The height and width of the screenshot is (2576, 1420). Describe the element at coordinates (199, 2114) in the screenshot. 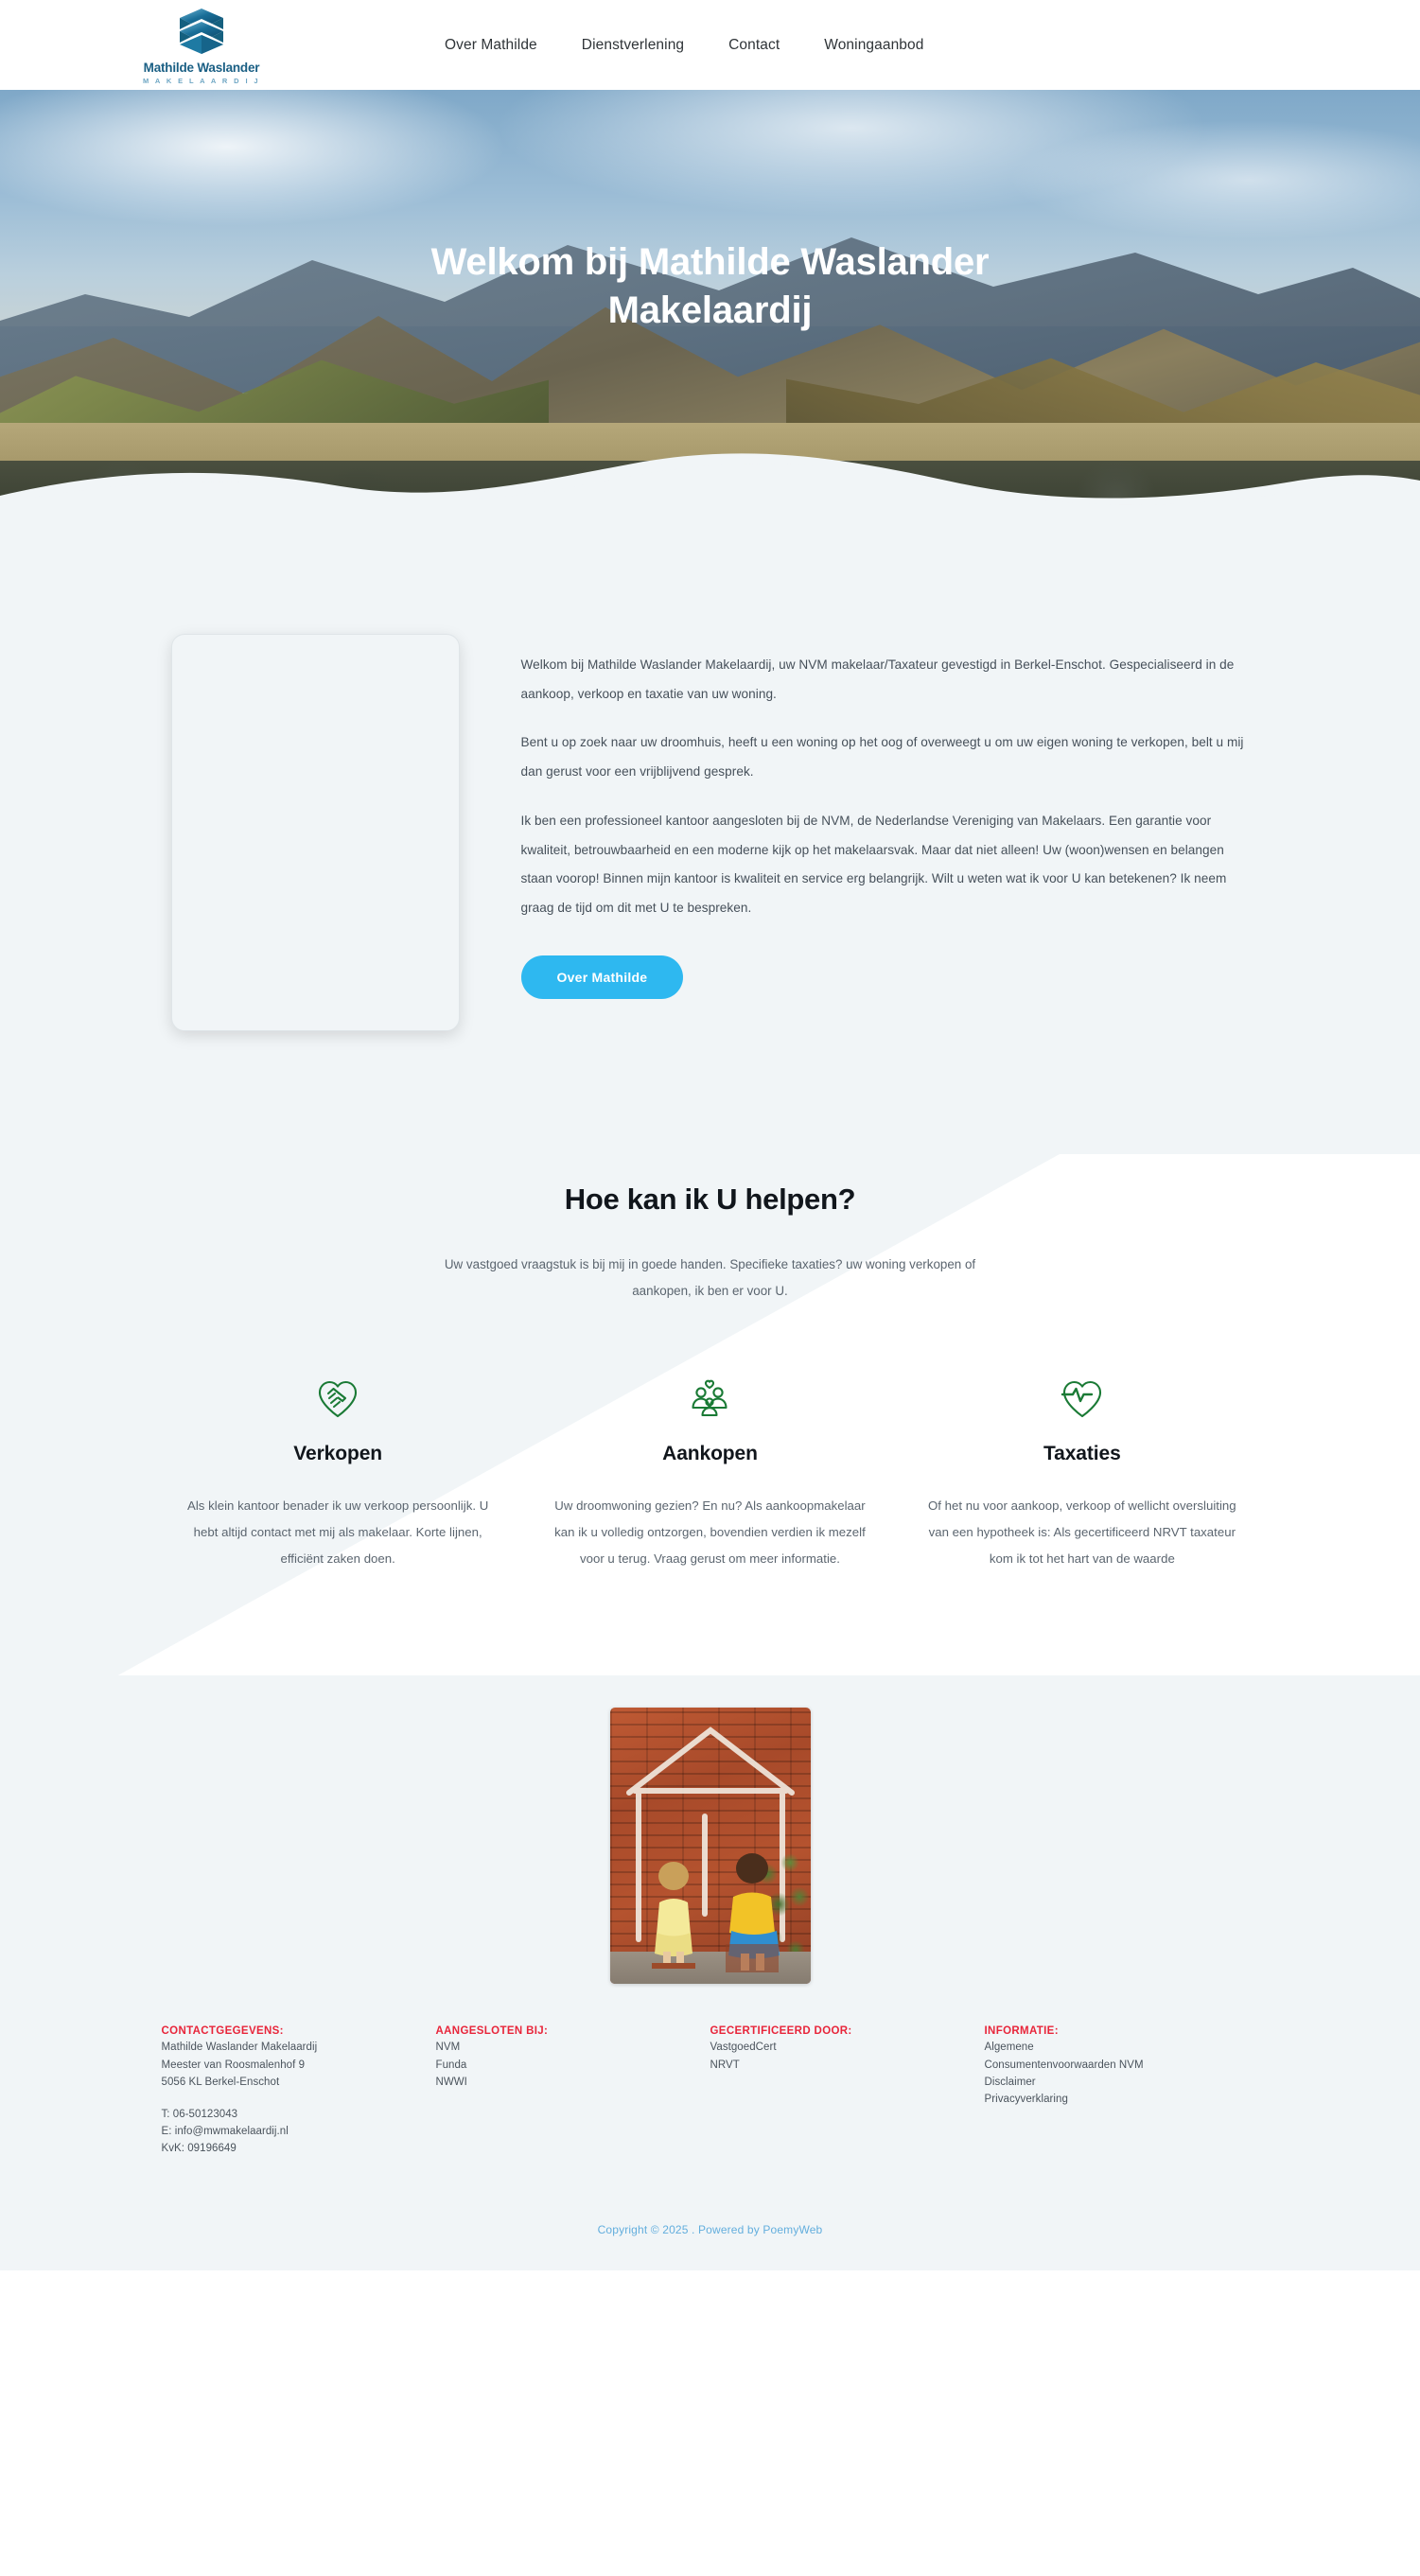

I see `footer-phone: T: 06-50123043` at that location.